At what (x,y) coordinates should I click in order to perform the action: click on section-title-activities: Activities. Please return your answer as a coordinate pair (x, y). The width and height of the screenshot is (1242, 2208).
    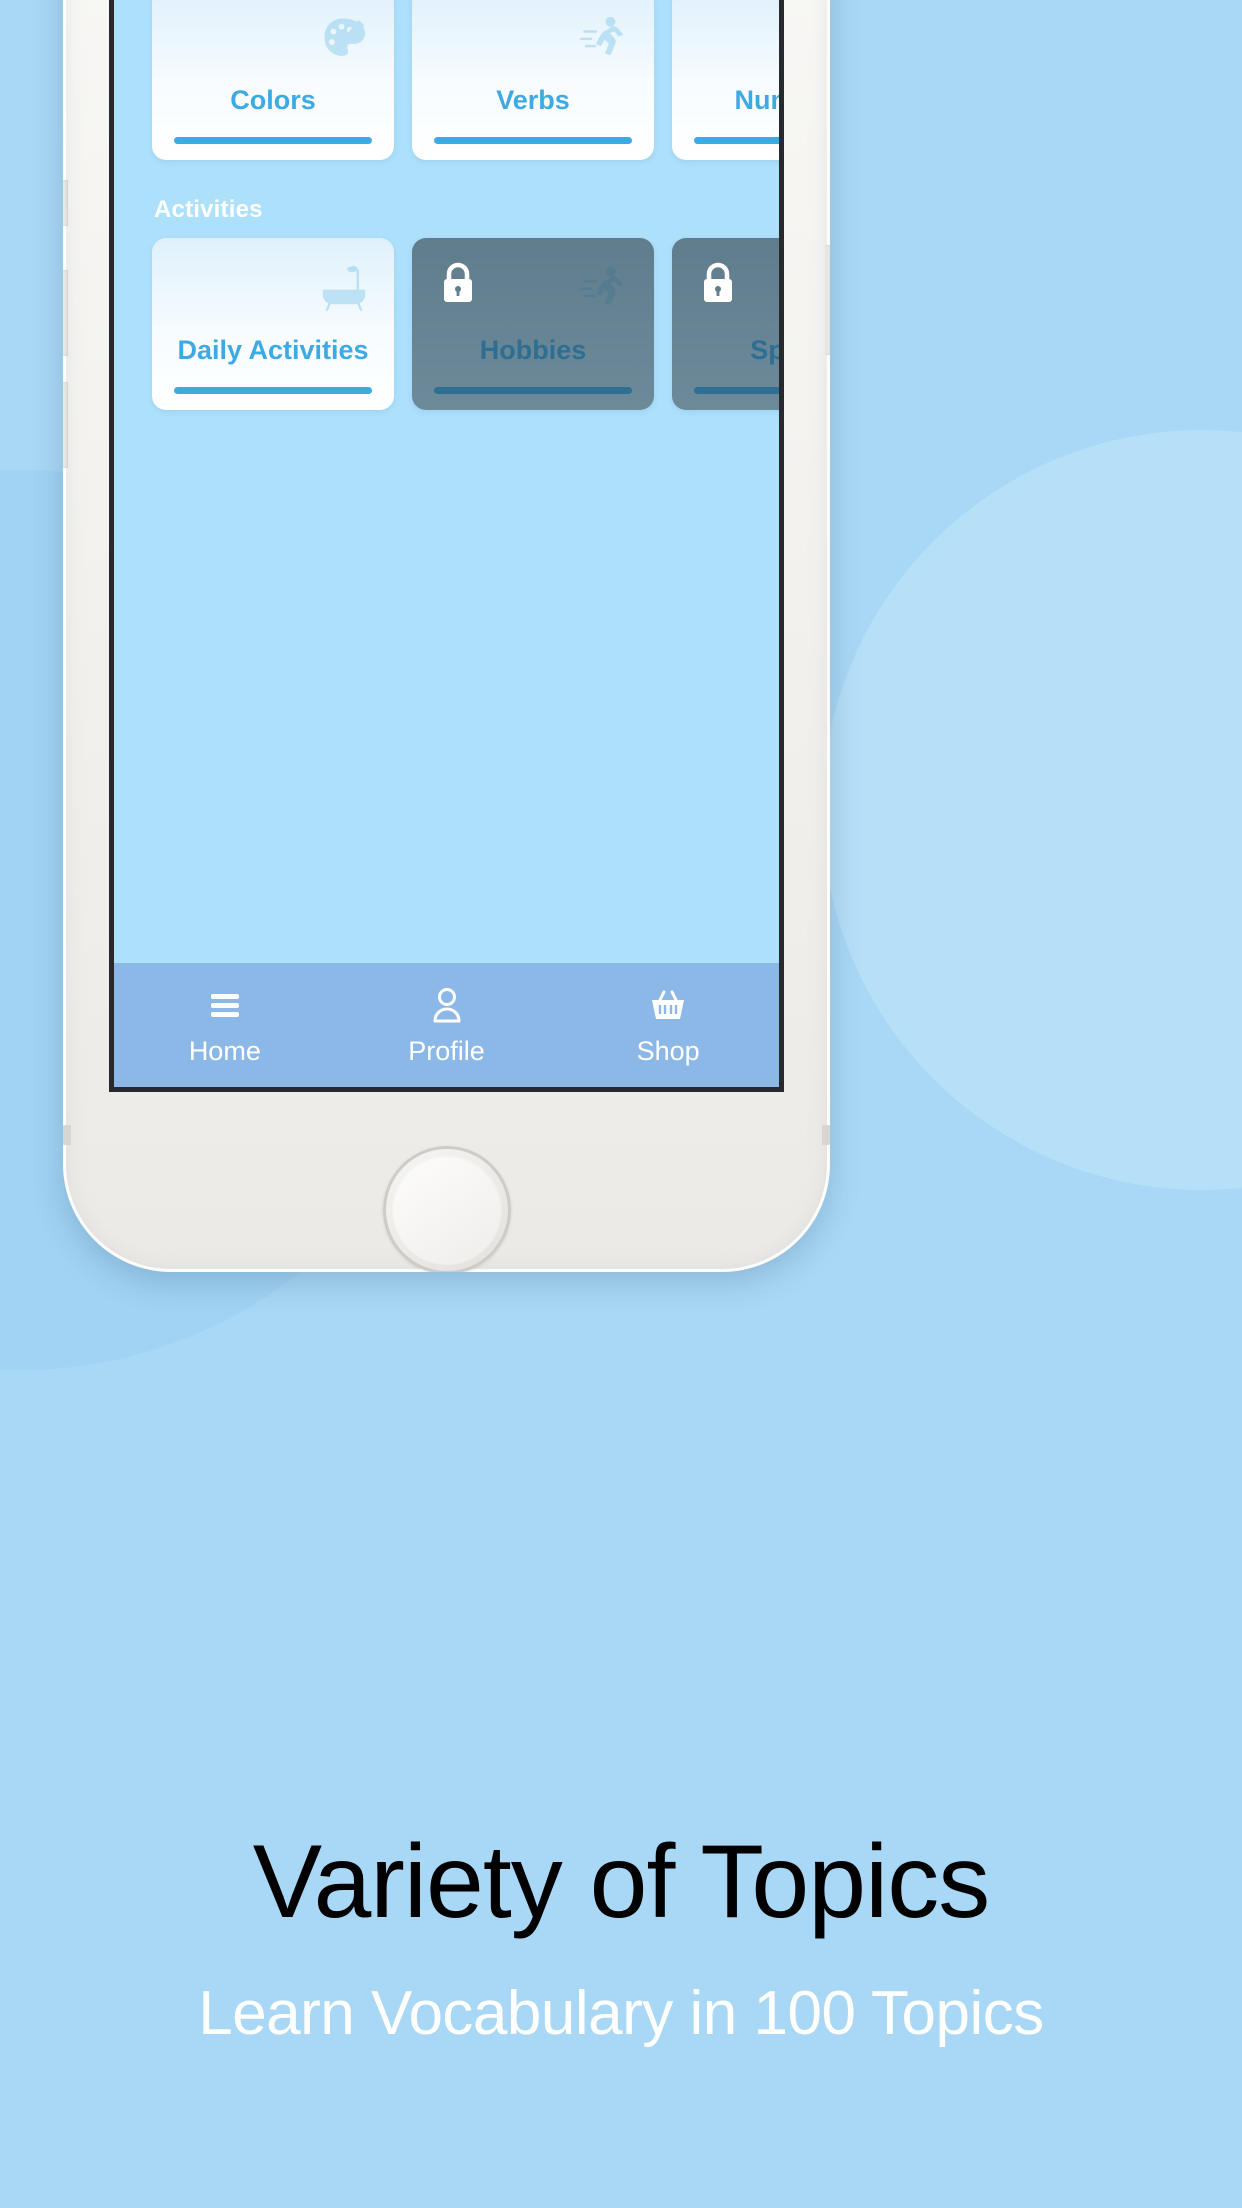
    Looking at the image, I should click on (208, 209).